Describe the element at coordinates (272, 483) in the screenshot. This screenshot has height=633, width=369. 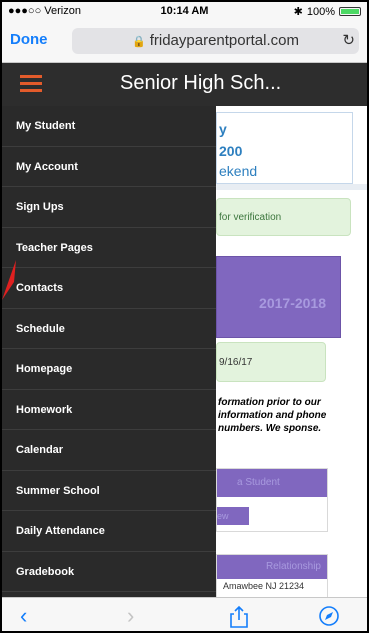
I see `student-panel-header: a Student` at that location.